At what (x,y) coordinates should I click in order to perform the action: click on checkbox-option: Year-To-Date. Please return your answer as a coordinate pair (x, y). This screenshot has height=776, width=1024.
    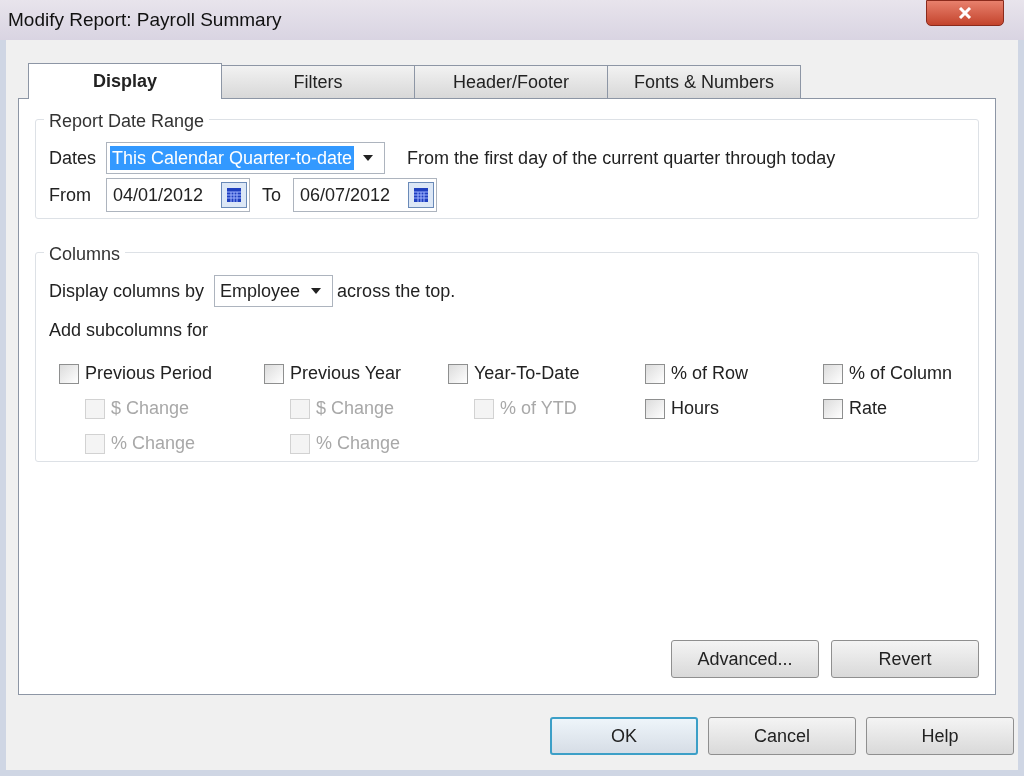
    Looking at the image, I should click on (514, 373).